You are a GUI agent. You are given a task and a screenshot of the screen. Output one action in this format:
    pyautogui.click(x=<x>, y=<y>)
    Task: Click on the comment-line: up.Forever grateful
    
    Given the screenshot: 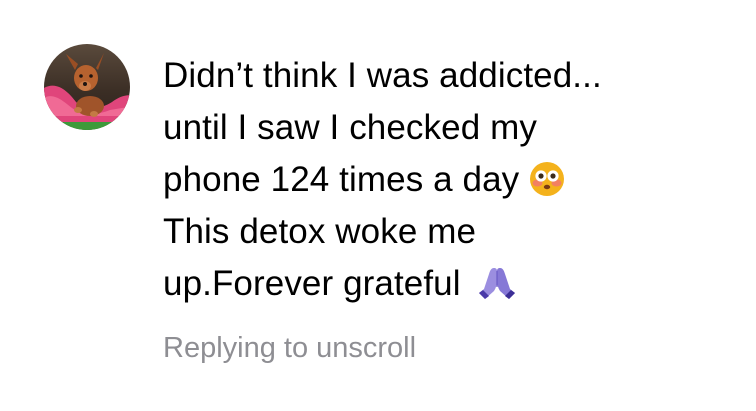 What is the action you would take?
    pyautogui.click(x=312, y=283)
    